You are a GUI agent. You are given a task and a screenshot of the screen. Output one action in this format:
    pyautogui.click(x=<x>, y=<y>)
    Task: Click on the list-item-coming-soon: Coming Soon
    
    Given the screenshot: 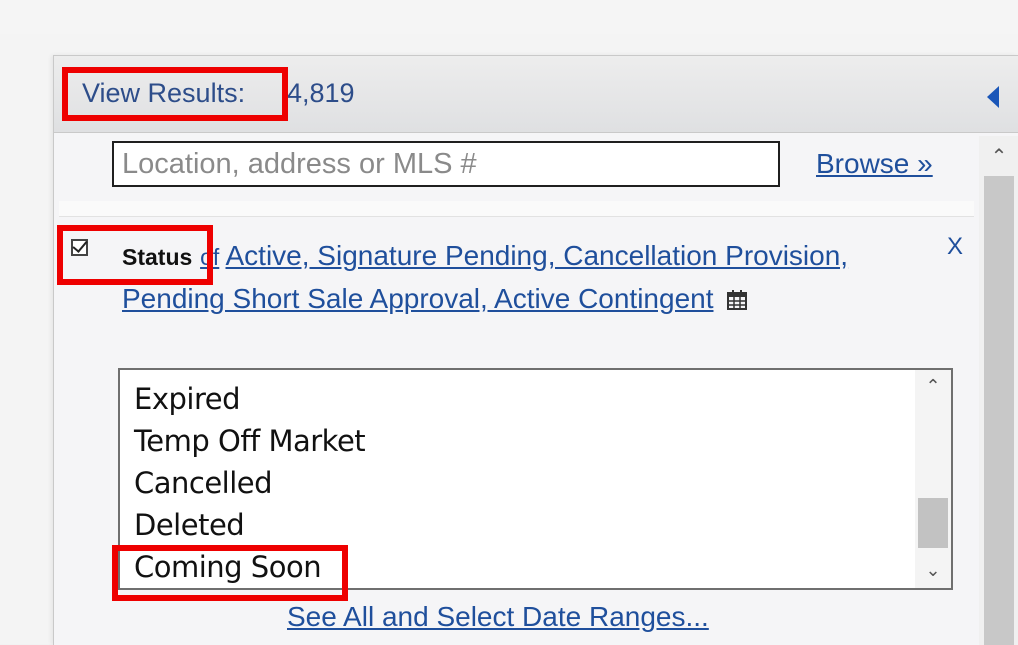 What is the action you would take?
    pyautogui.click(x=228, y=567)
    